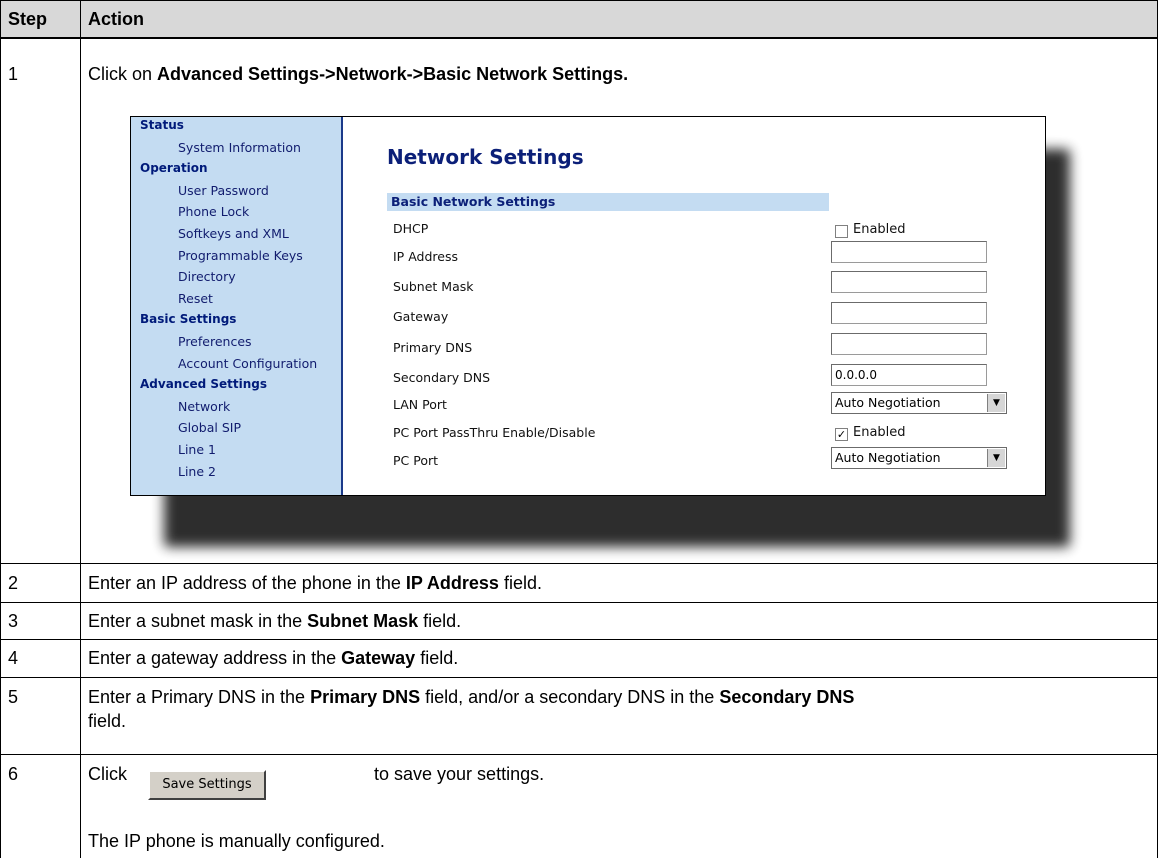  I want to click on section-header: Basic Network Settings, so click(608, 202).